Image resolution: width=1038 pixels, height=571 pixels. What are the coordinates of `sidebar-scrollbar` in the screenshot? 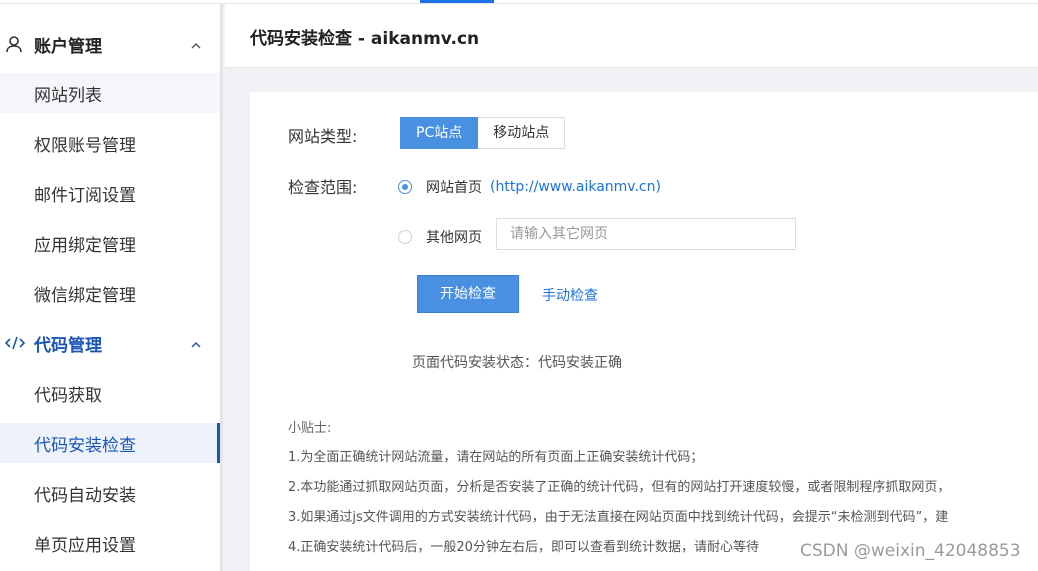 It's located at (221, 287).